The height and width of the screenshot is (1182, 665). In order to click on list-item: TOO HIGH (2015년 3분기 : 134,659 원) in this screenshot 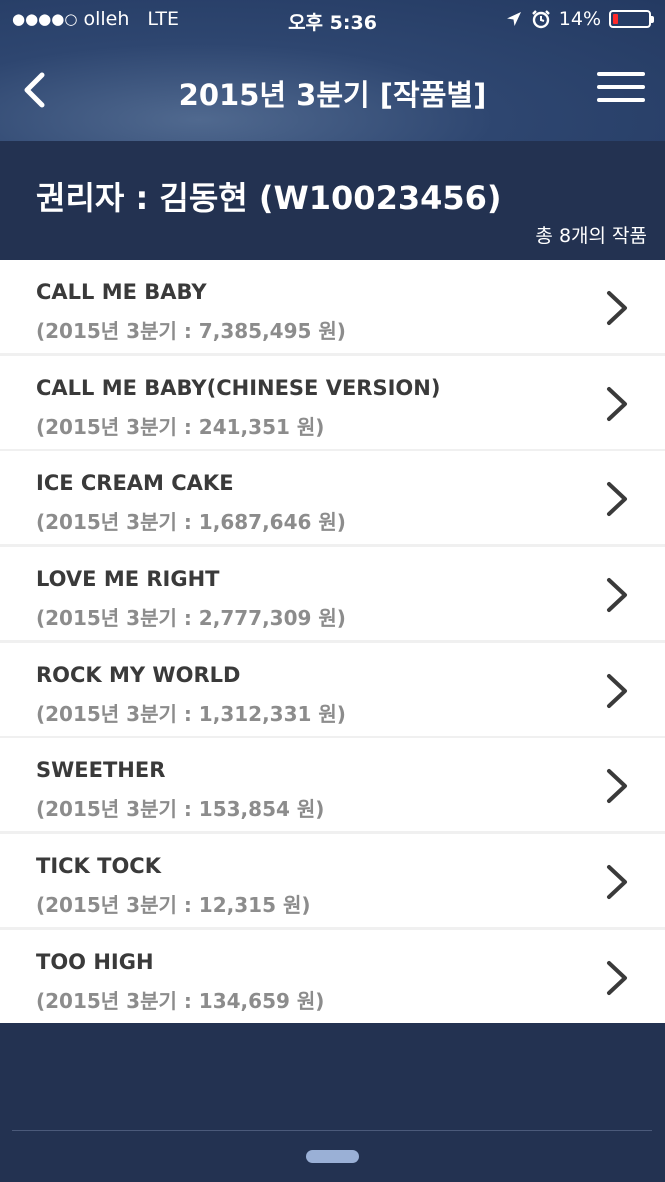, I will do `click(332, 976)`.